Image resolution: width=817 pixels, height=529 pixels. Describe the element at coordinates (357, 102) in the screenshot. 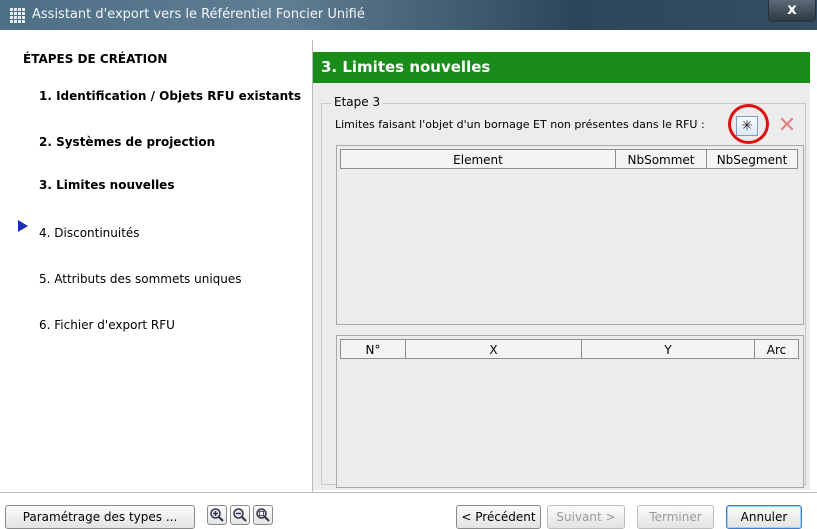

I see `group-label: Etape 3` at that location.